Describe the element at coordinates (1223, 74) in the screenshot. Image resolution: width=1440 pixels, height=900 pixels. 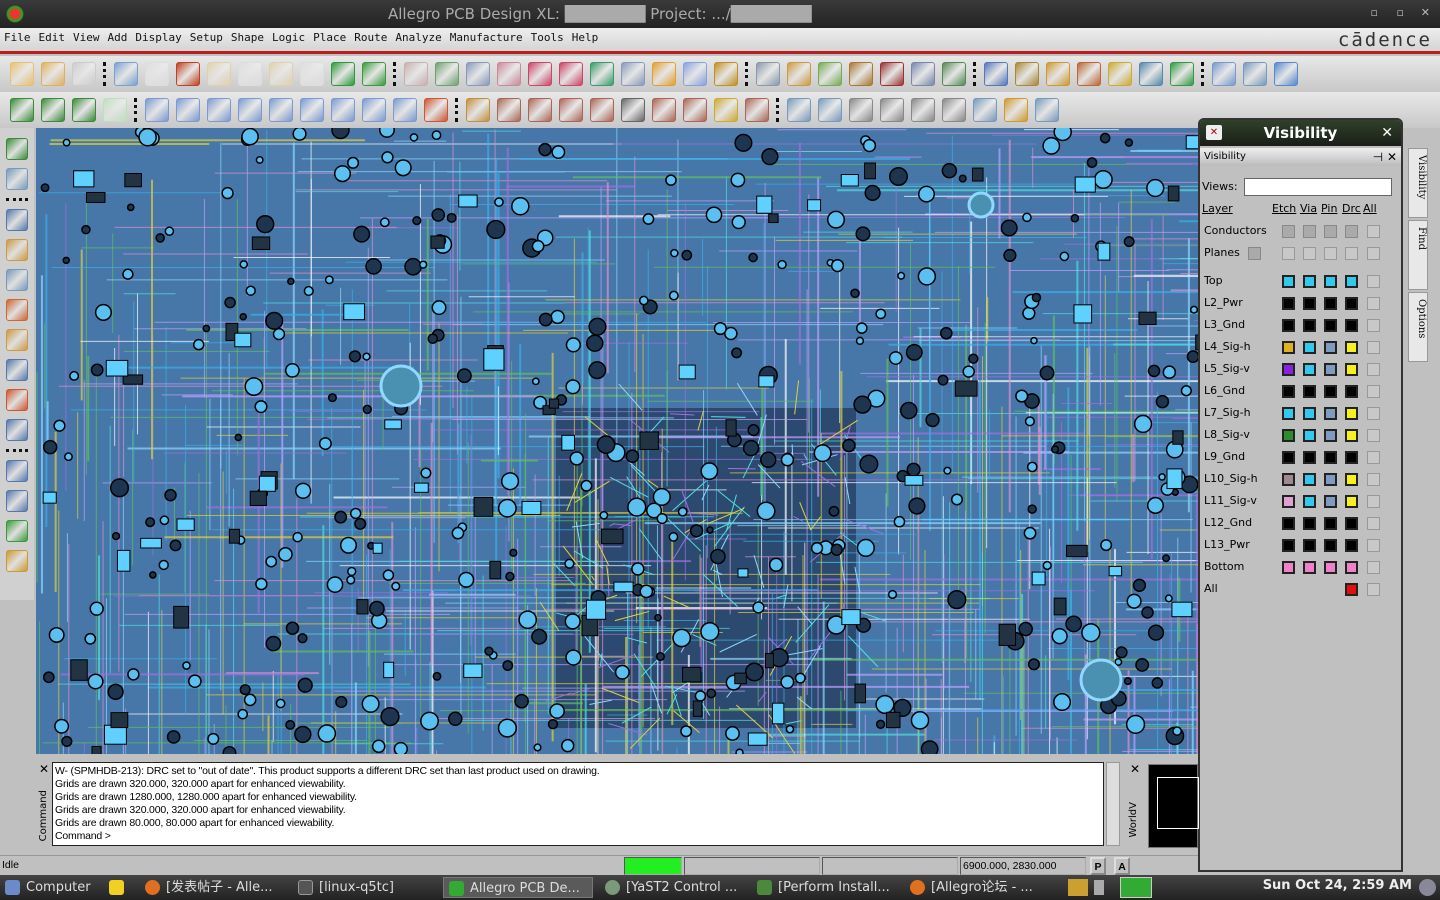
I see `windows-icon` at that location.